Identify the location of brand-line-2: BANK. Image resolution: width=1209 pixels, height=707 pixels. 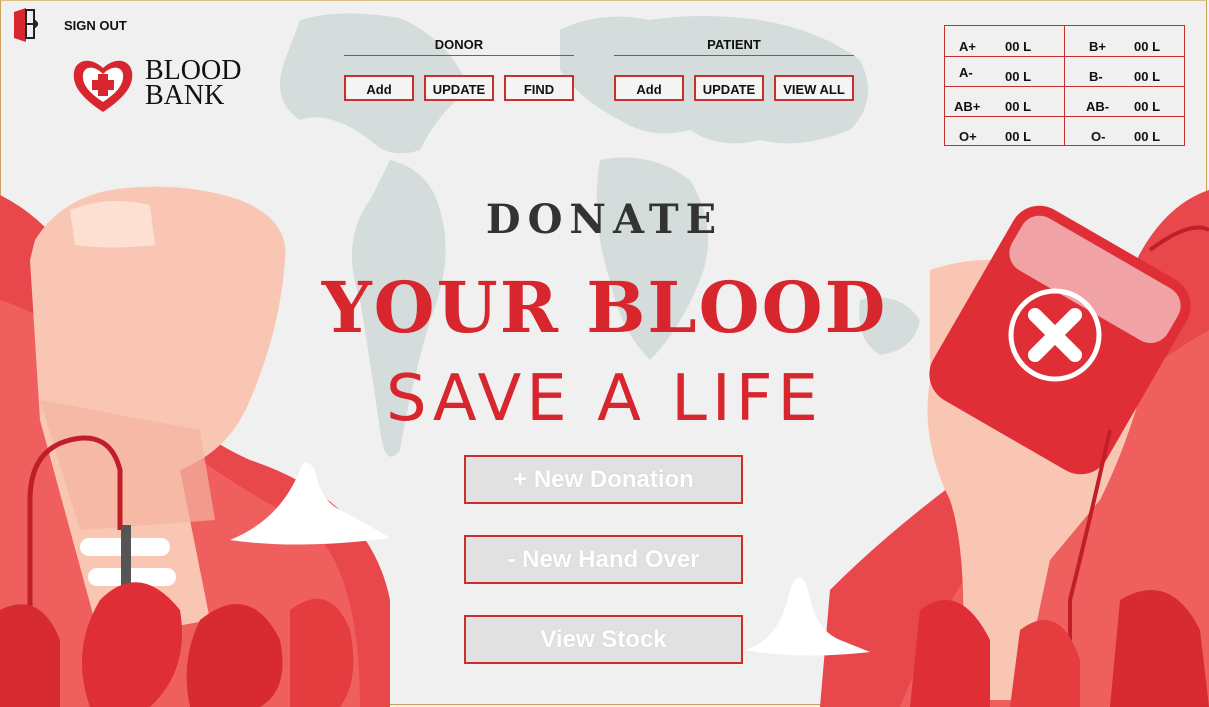
(185, 95).